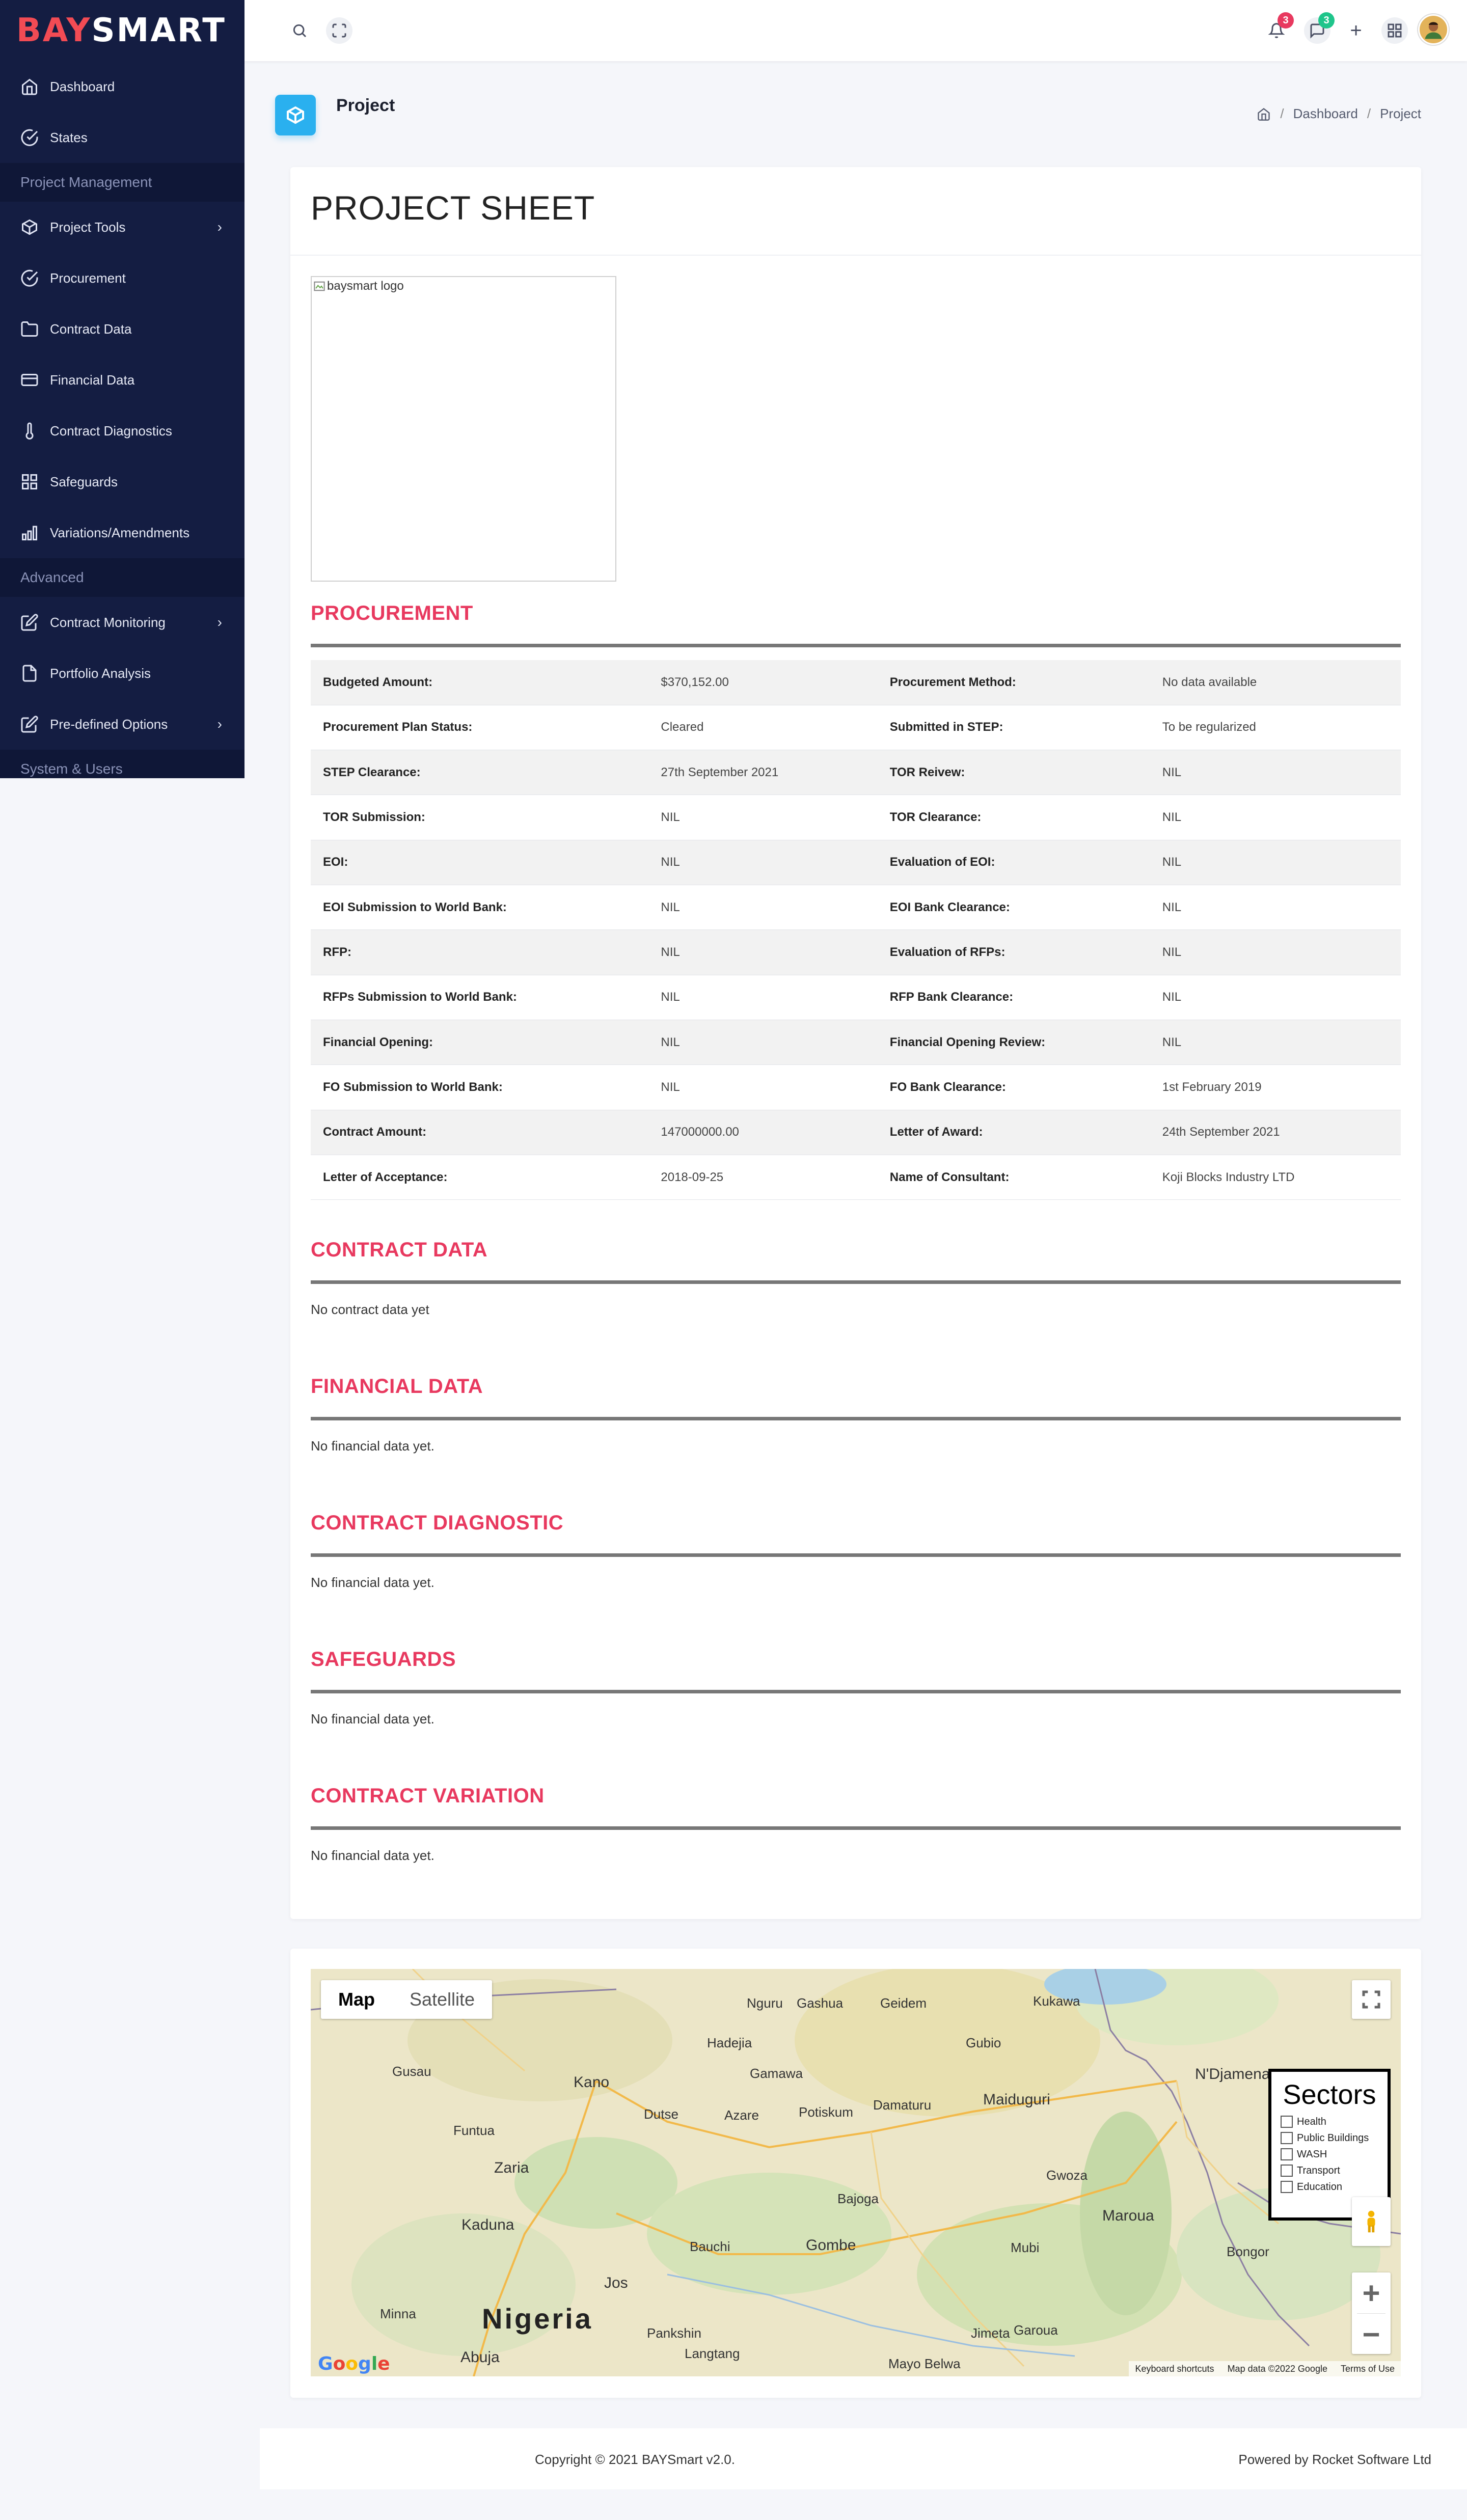 Image resolution: width=1467 pixels, height=2520 pixels. I want to click on sidebar-item-financial-data: Financial Data, so click(122, 379).